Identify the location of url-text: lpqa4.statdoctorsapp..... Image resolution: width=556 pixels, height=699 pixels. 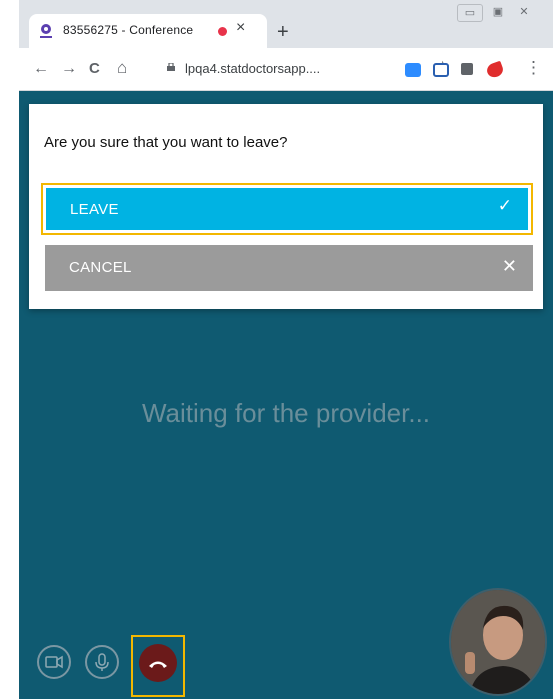
(253, 68).